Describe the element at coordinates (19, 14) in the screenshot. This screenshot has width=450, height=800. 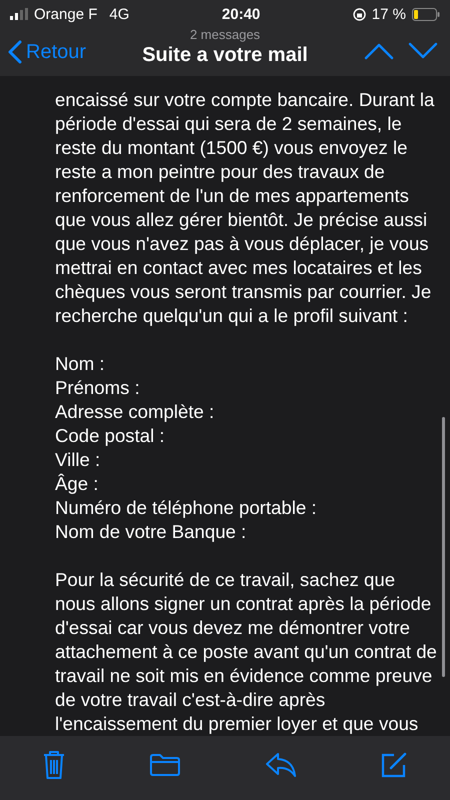
I see `signal-icon` at that location.